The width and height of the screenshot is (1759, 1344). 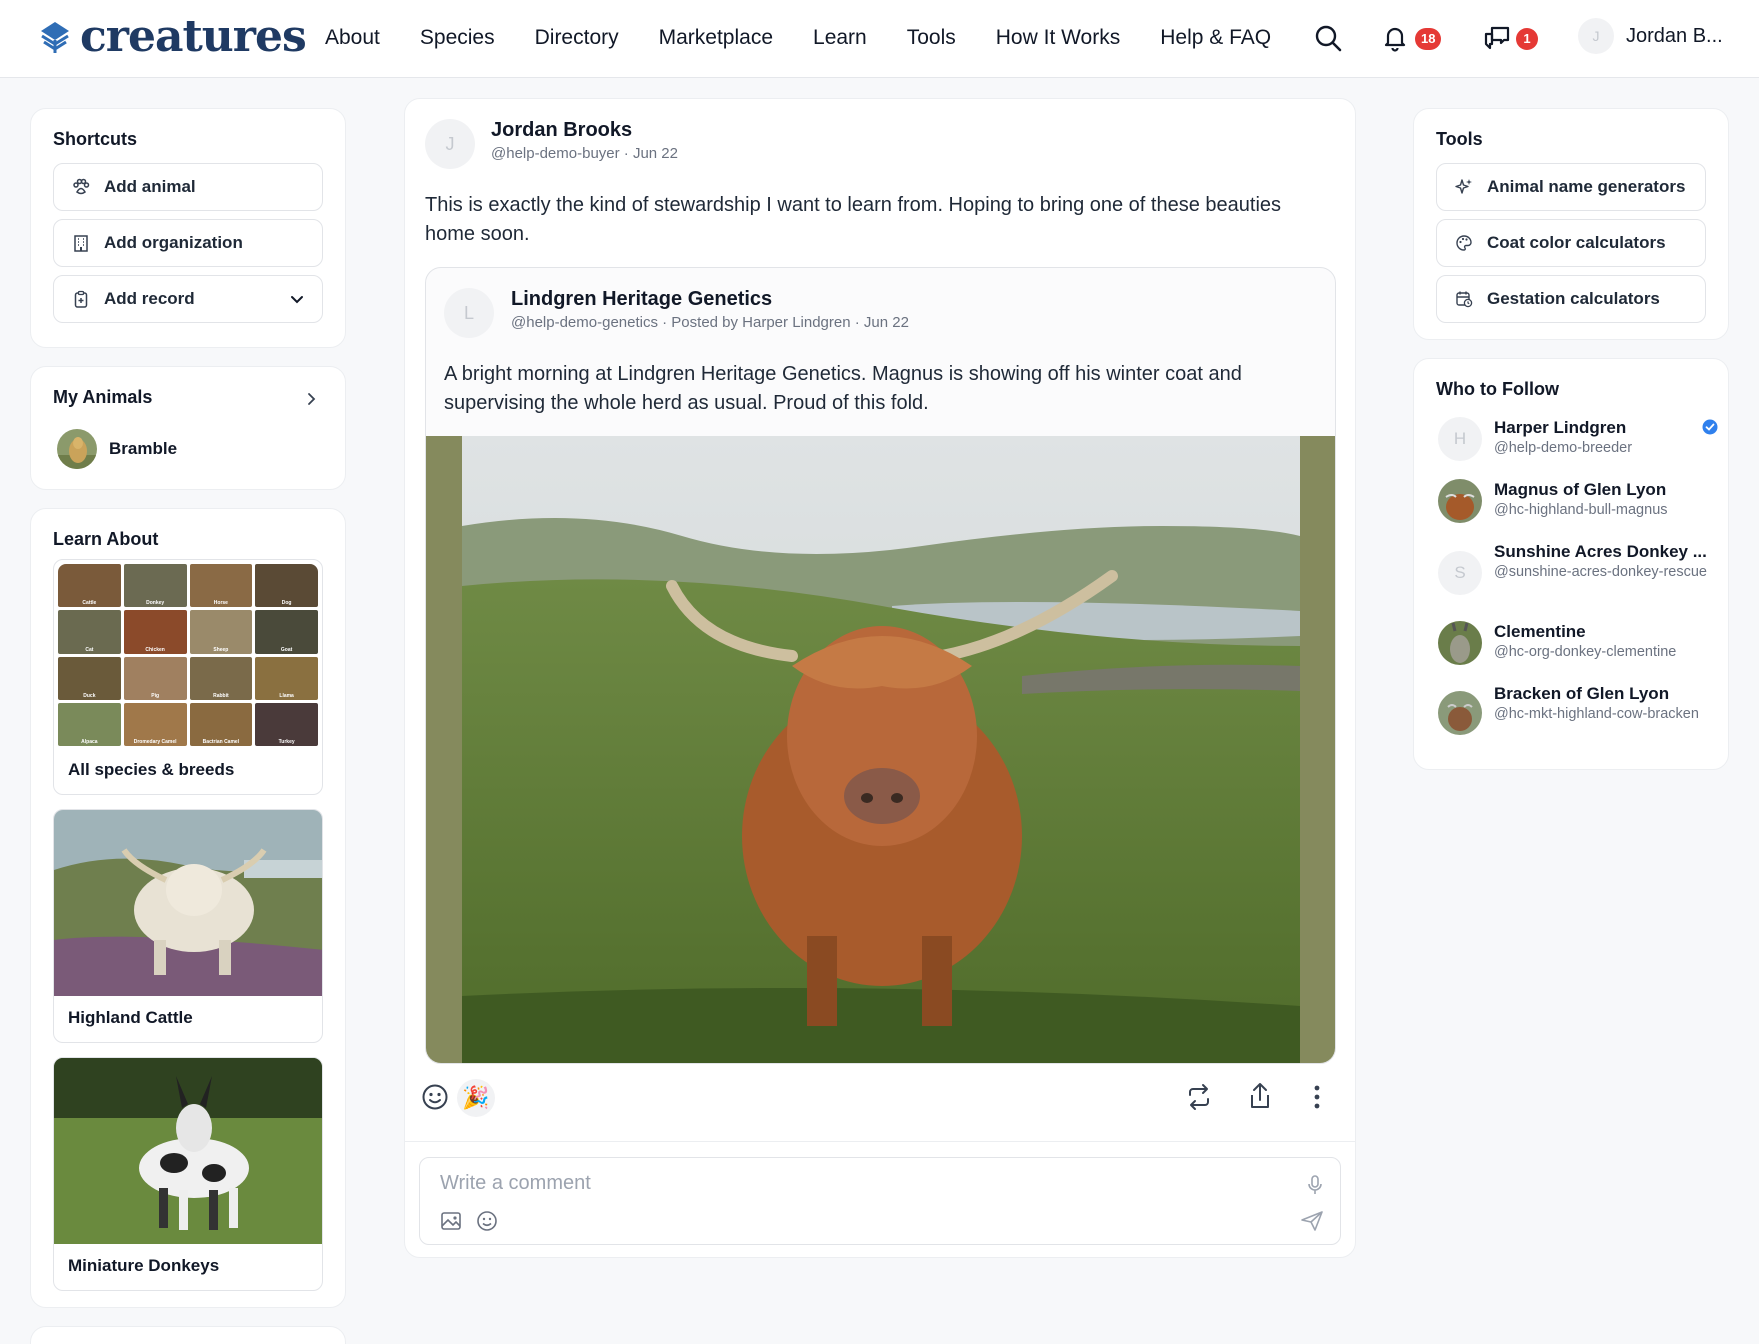 What do you see at coordinates (221, 678) in the screenshot?
I see `species-tile: Rabbit` at bounding box center [221, 678].